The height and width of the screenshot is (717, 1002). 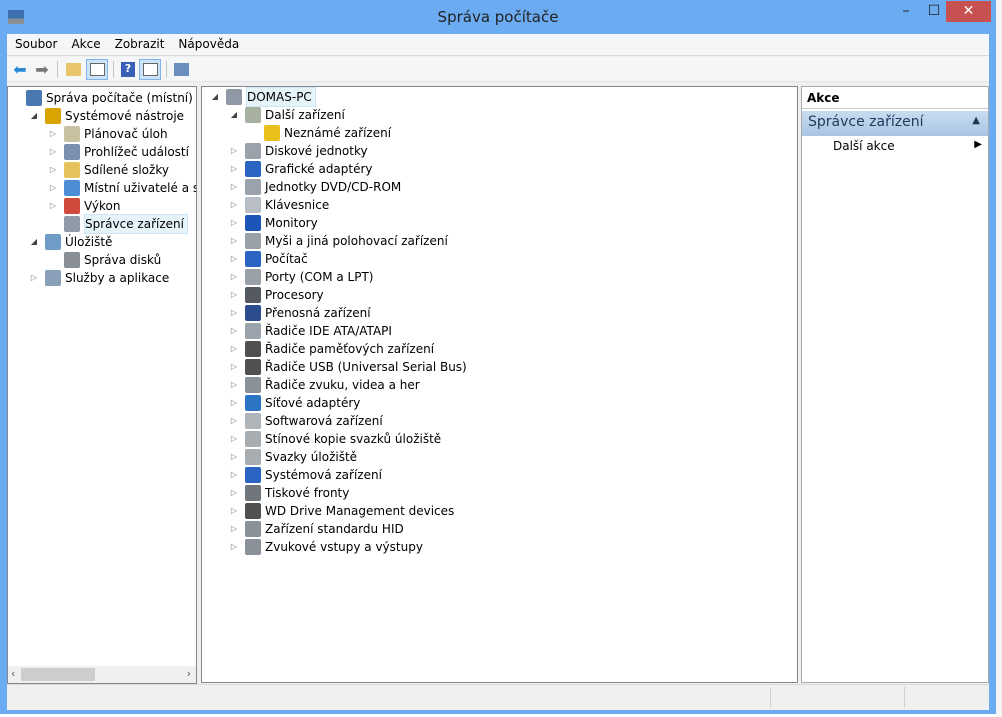 I want to click on printer-icon, so click(x=253, y=493).